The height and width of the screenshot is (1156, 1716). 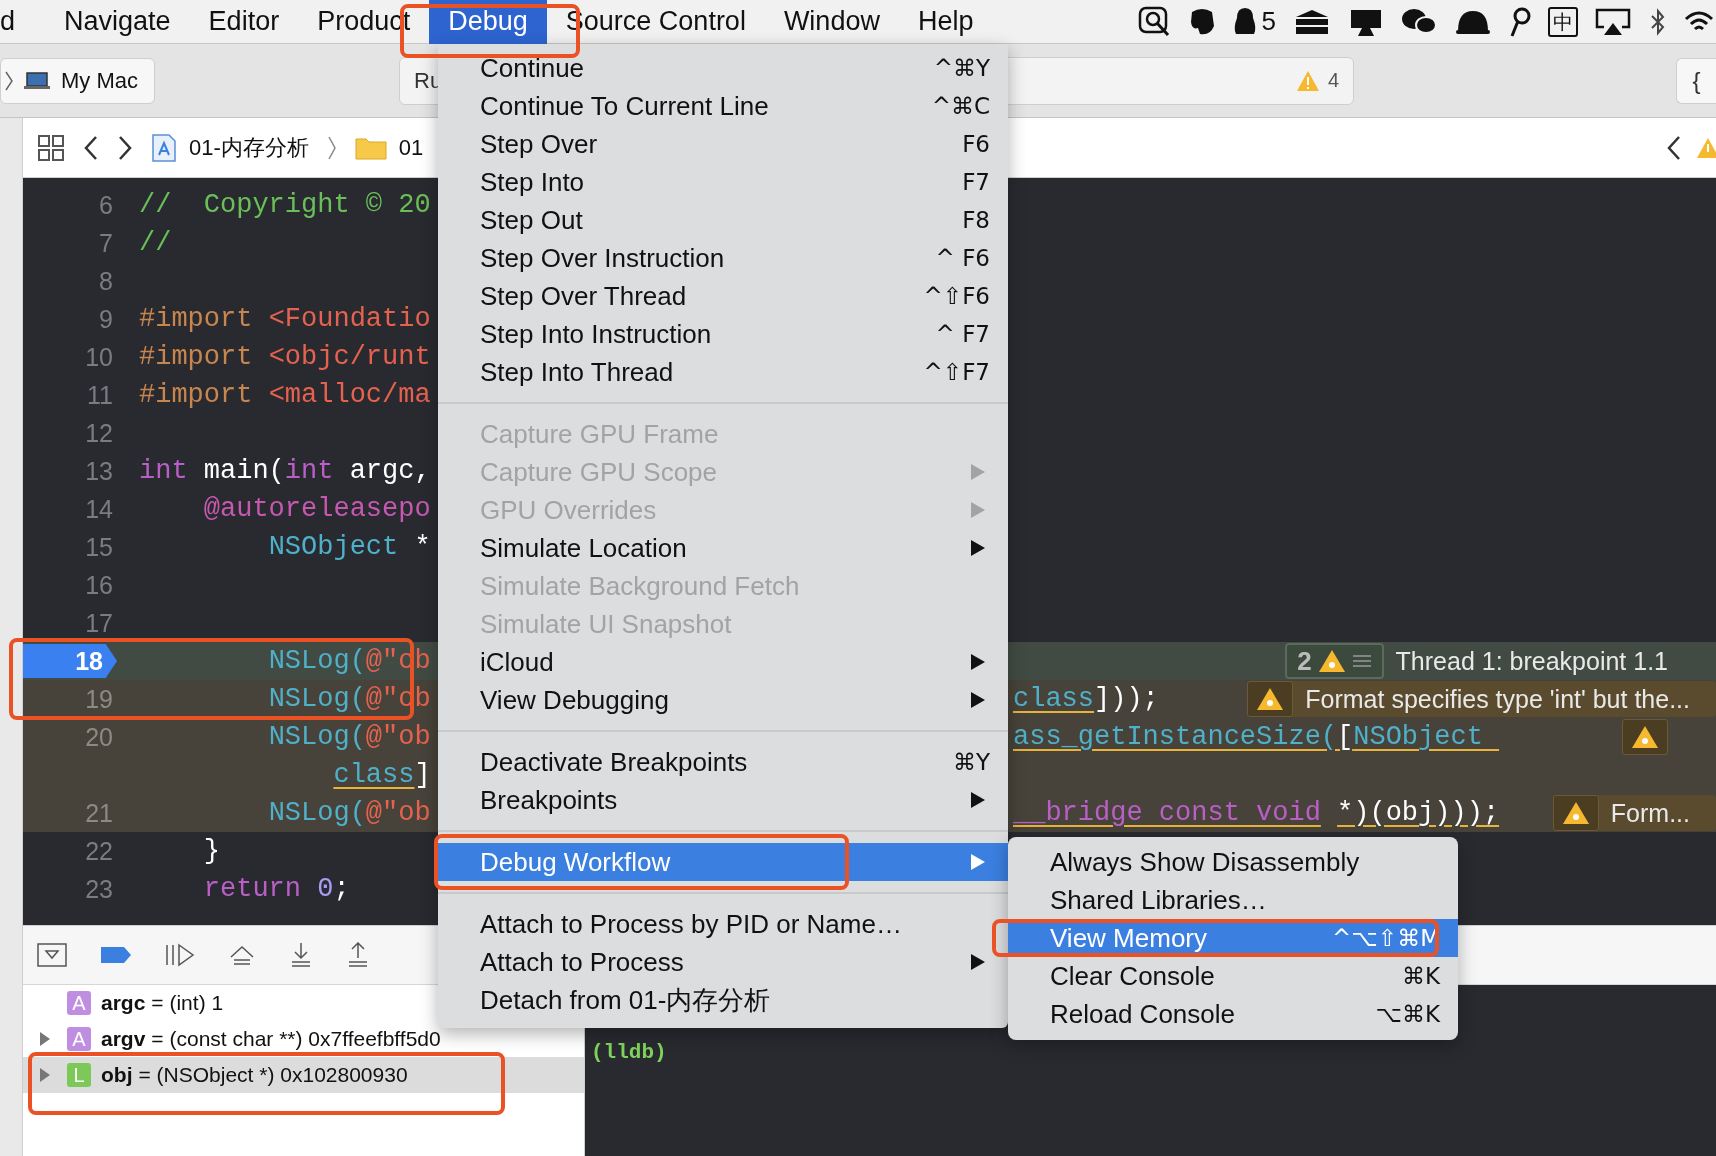 I want to click on menu-bar-item: Window, so click(x=831, y=22).